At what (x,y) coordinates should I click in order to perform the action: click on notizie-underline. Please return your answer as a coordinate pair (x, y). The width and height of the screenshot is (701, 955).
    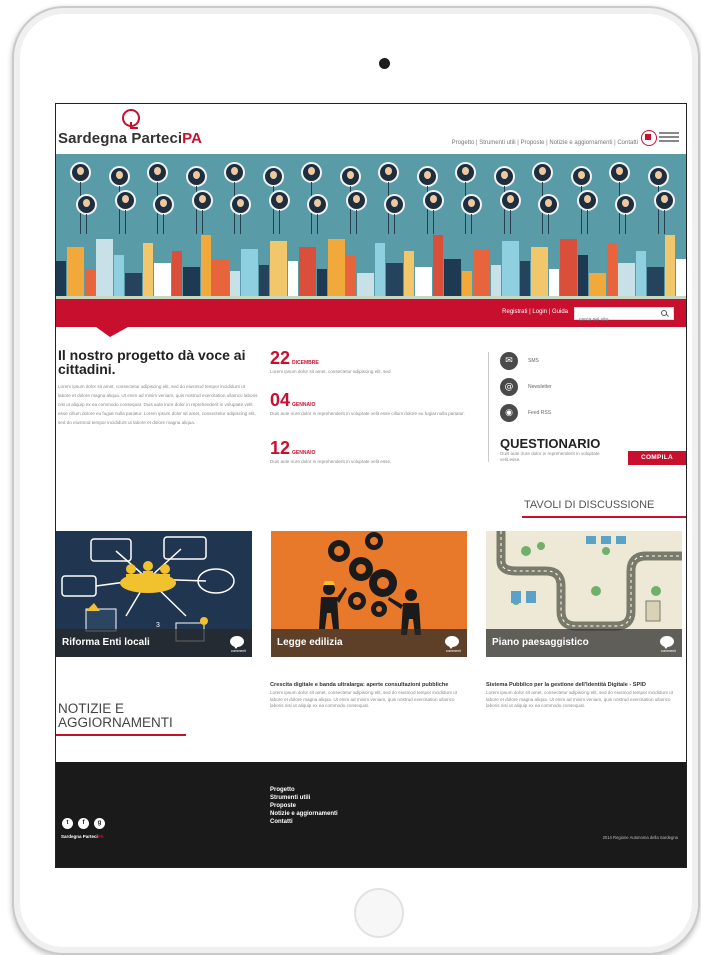
    Looking at the image, I should click on (121, 735).